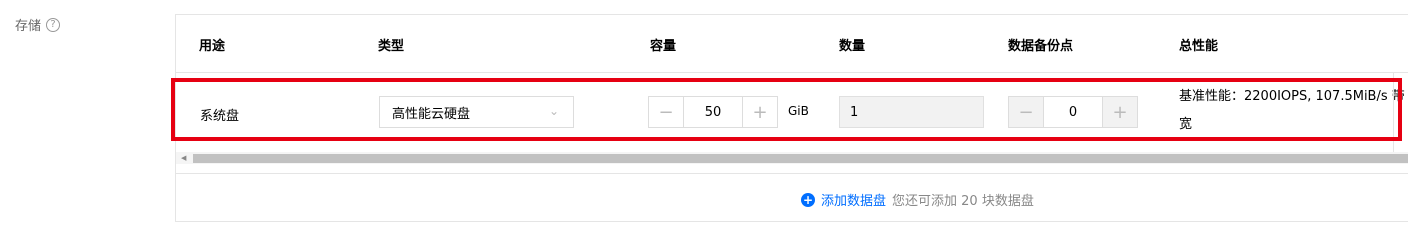  Describe the element at coordinates (853, 199) in the screenshot. I see `add-data-disk-link: 添加数据盘` at that location.